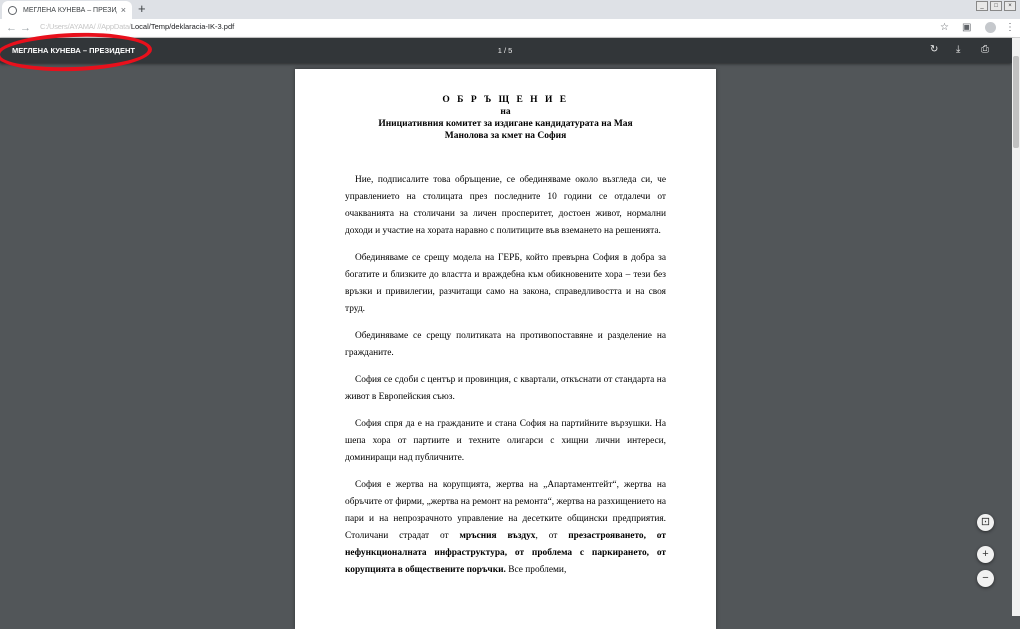 The height and width of the screenshot is (629, 1020). What do you see at coordinates (1016, 102) in the screenshot?
I see `scrollbar-thumb` at bounding box center [1016, 102].